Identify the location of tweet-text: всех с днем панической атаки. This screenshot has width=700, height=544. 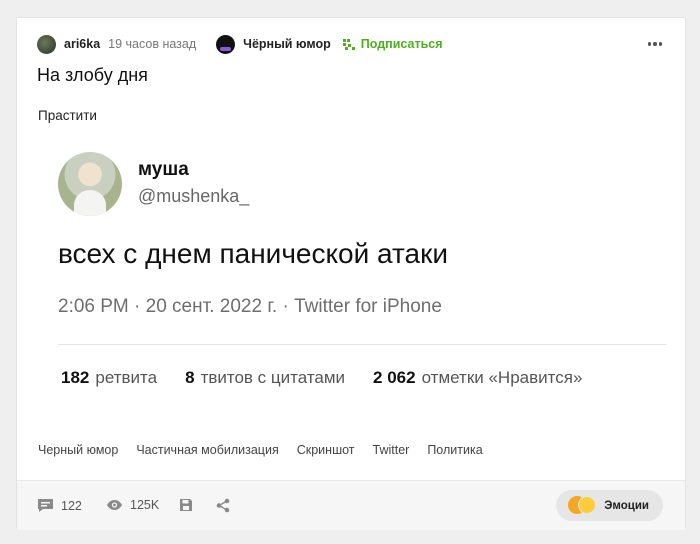
(253, 253).